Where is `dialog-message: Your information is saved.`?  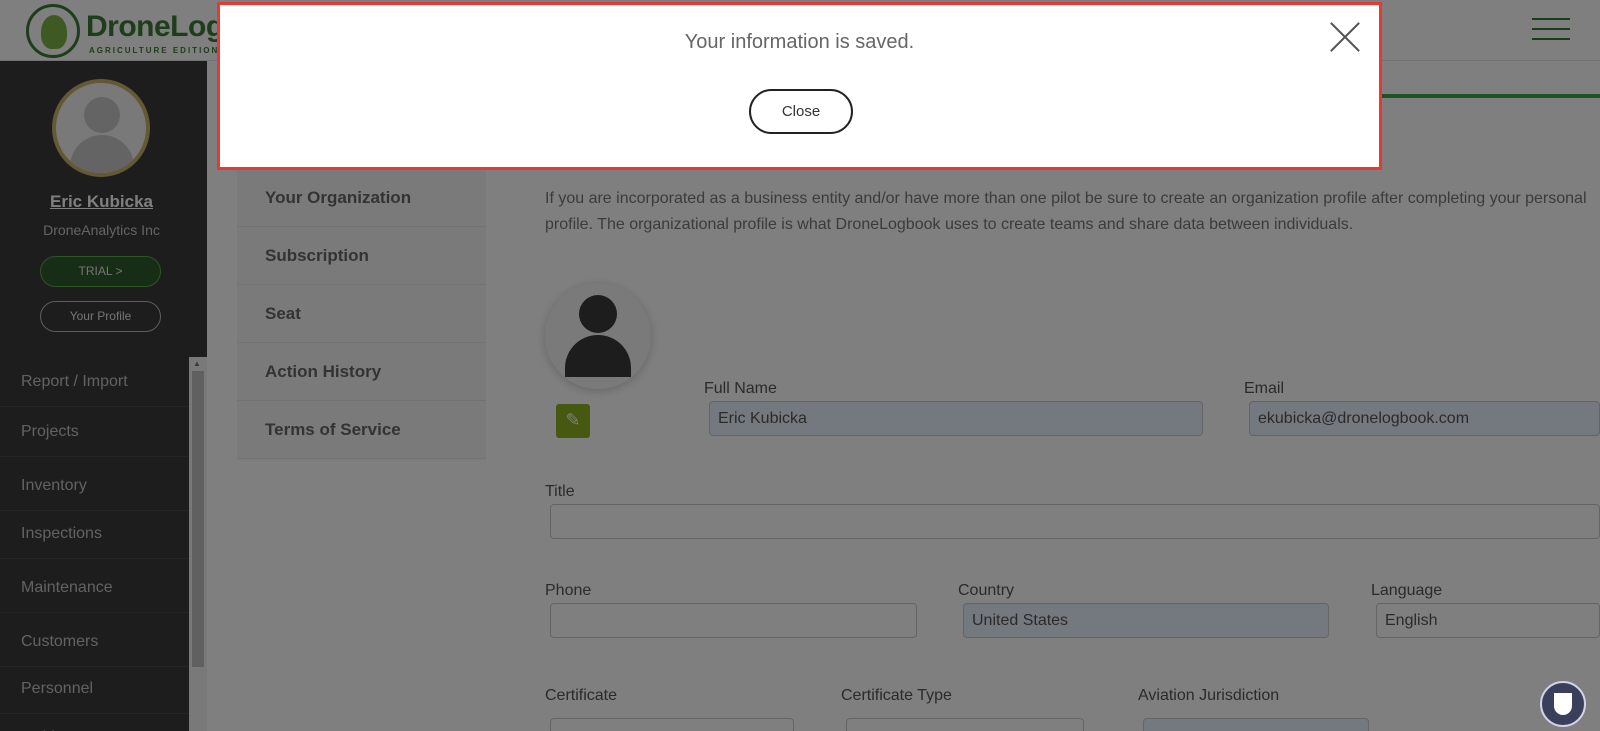
dialog-message: Your information is saved. is located at coordinates (799, 42).